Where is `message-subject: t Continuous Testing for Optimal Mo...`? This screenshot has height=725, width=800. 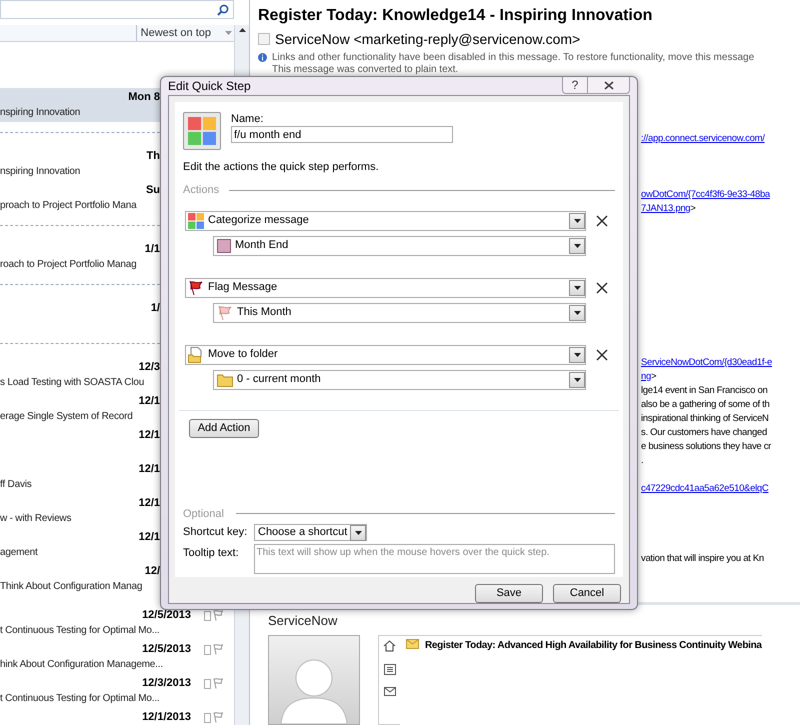
message-subject: t Continuous Testing for Optimal Mo... is located at coordinates (80, 631).